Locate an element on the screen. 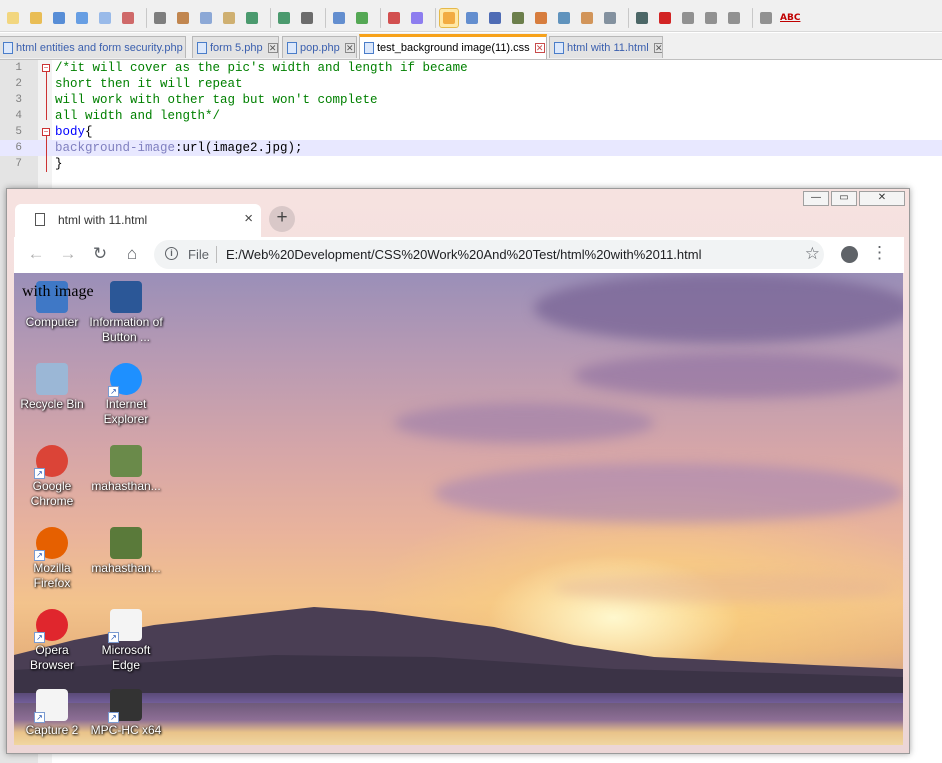  editor-tab: html entities and form security.php✕ is located at coordinates (93, 47).